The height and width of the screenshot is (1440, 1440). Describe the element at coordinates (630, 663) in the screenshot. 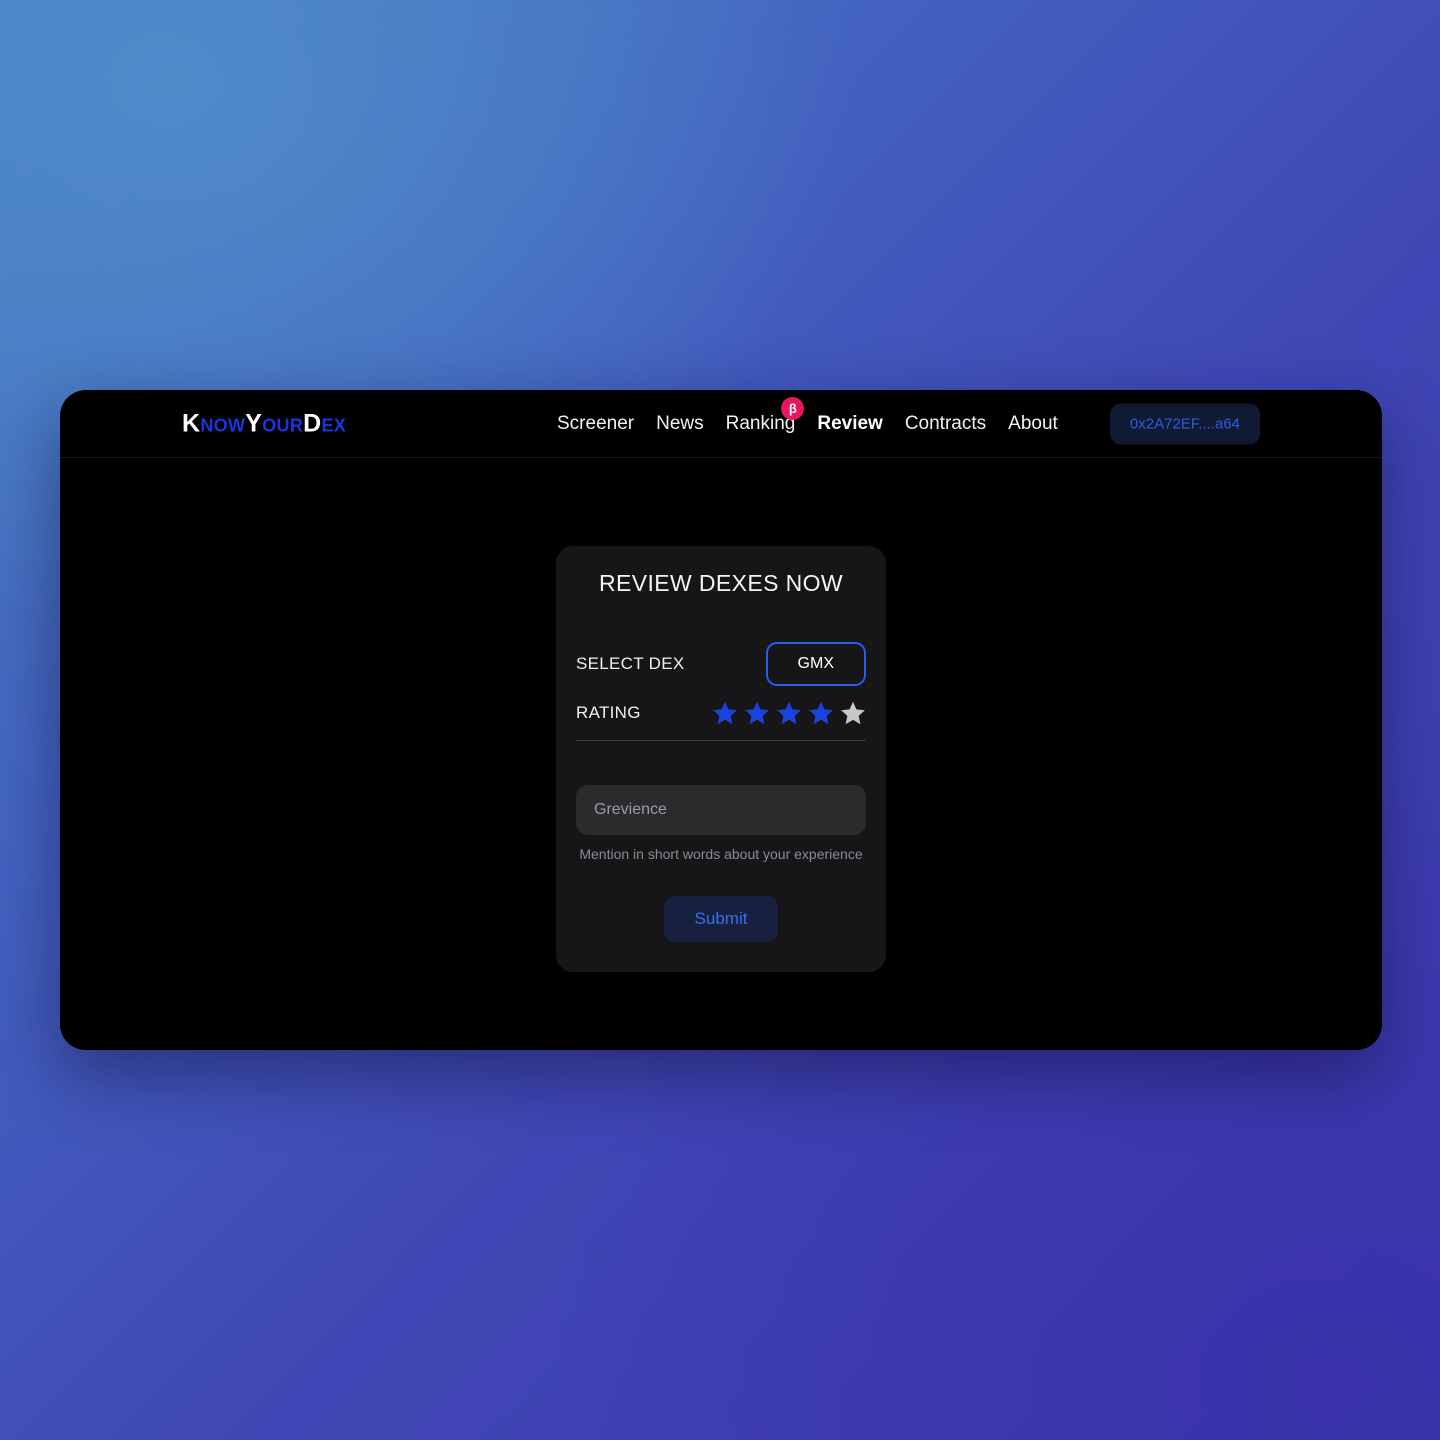

I see `select-dex-label: SELECT DEX` at that location.